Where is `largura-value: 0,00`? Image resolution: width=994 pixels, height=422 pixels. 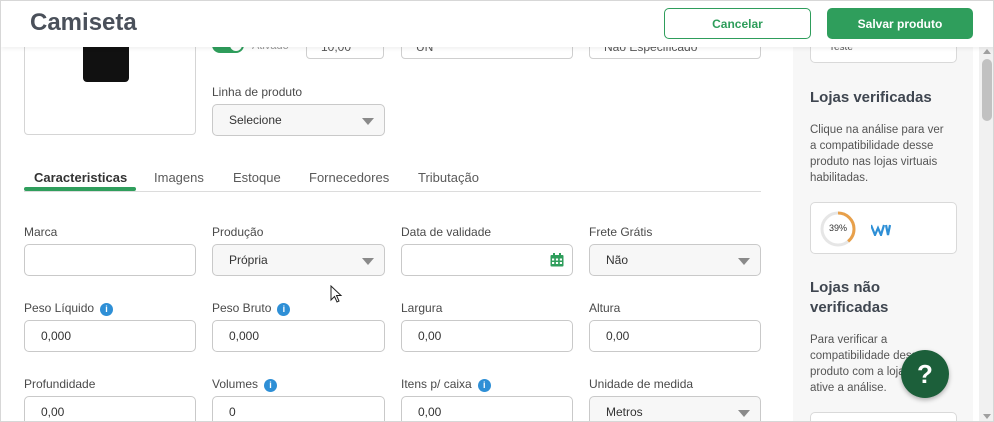 largura-value: 0,00 is located at coordinates (430, 336).